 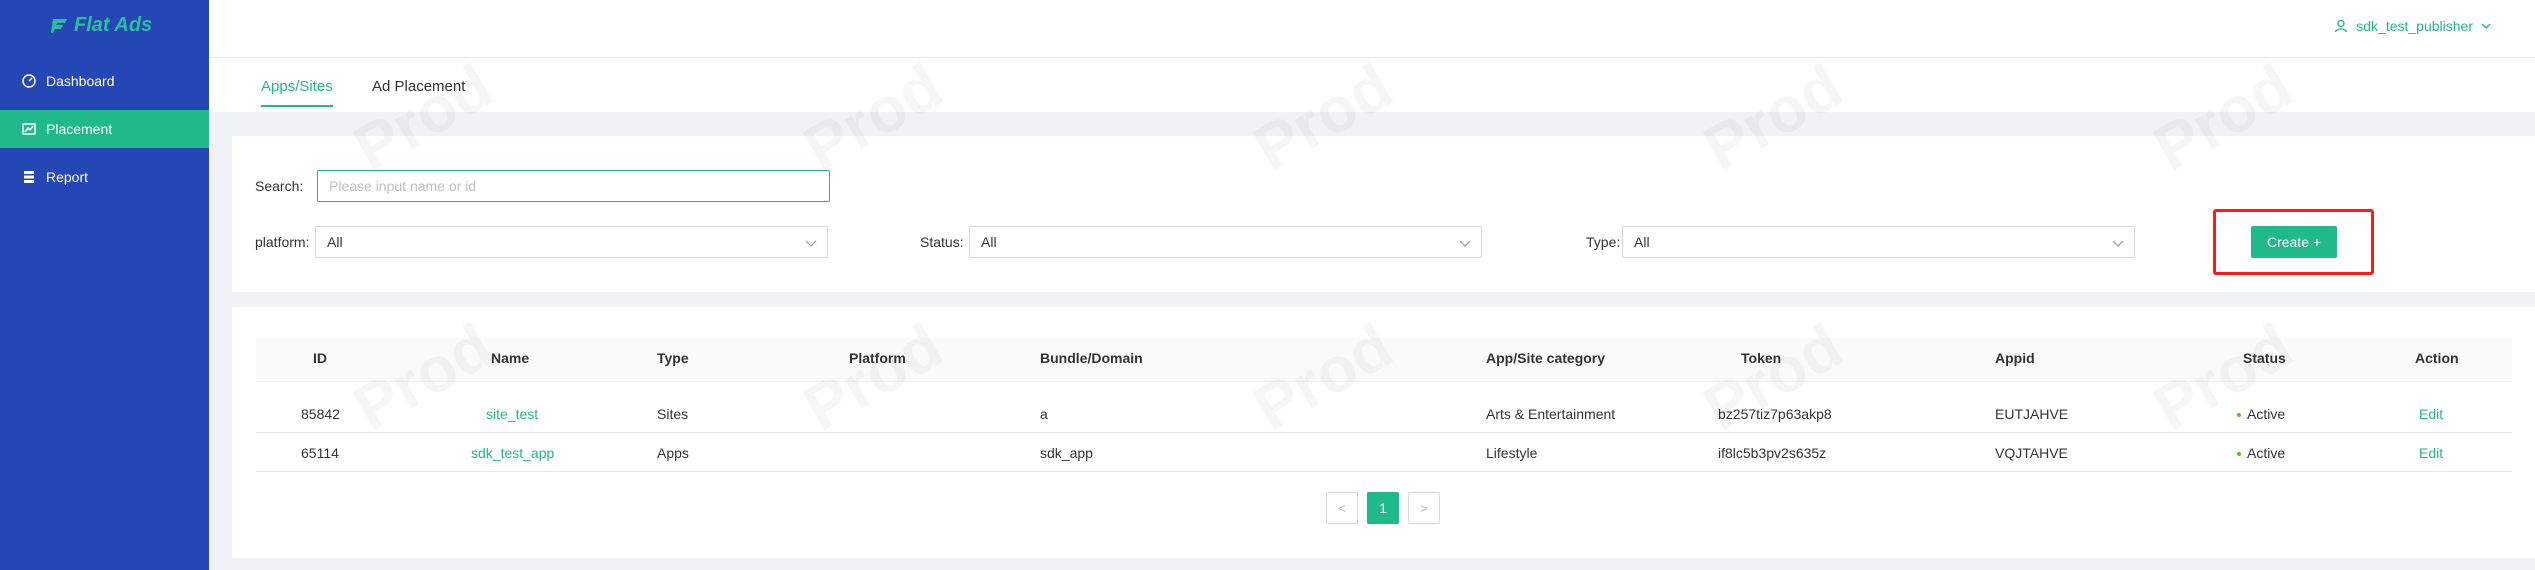 What do you see at coordinates (1372, 85) in the screenshot?
I see `tab-bar: Apps/Sites Ad Placement` at bounding box center [1372, 85].